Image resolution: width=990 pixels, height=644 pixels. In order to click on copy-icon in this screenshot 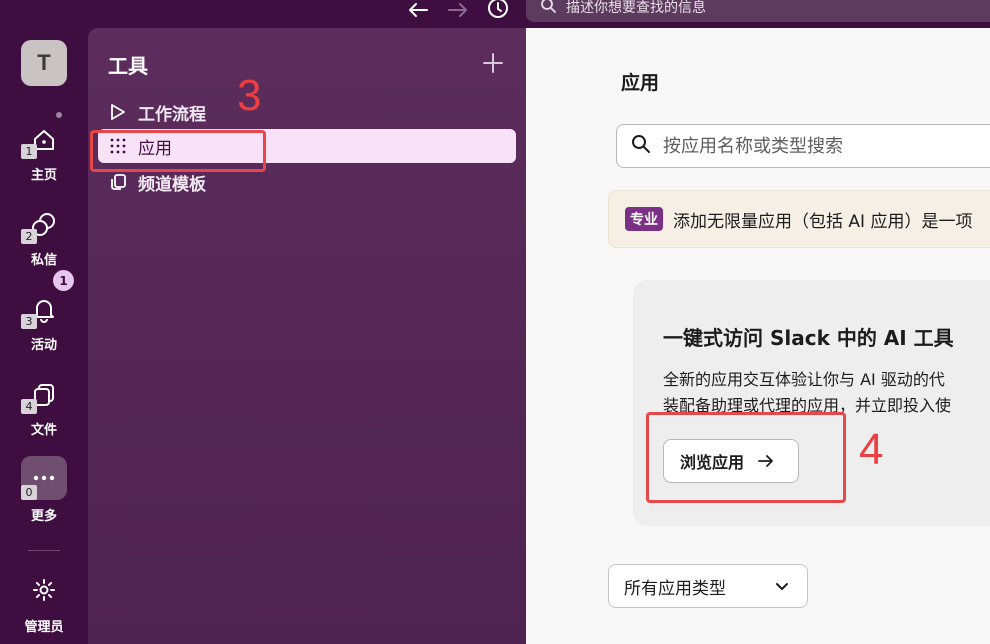, I will do `click(118, 182)`.